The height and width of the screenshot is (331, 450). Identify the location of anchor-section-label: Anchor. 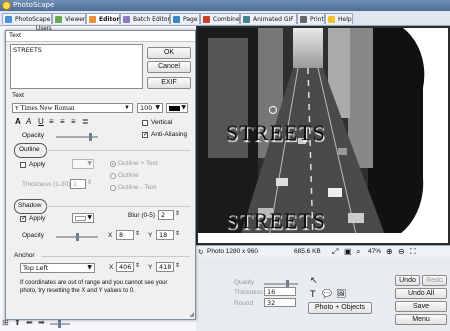
(24, 255).